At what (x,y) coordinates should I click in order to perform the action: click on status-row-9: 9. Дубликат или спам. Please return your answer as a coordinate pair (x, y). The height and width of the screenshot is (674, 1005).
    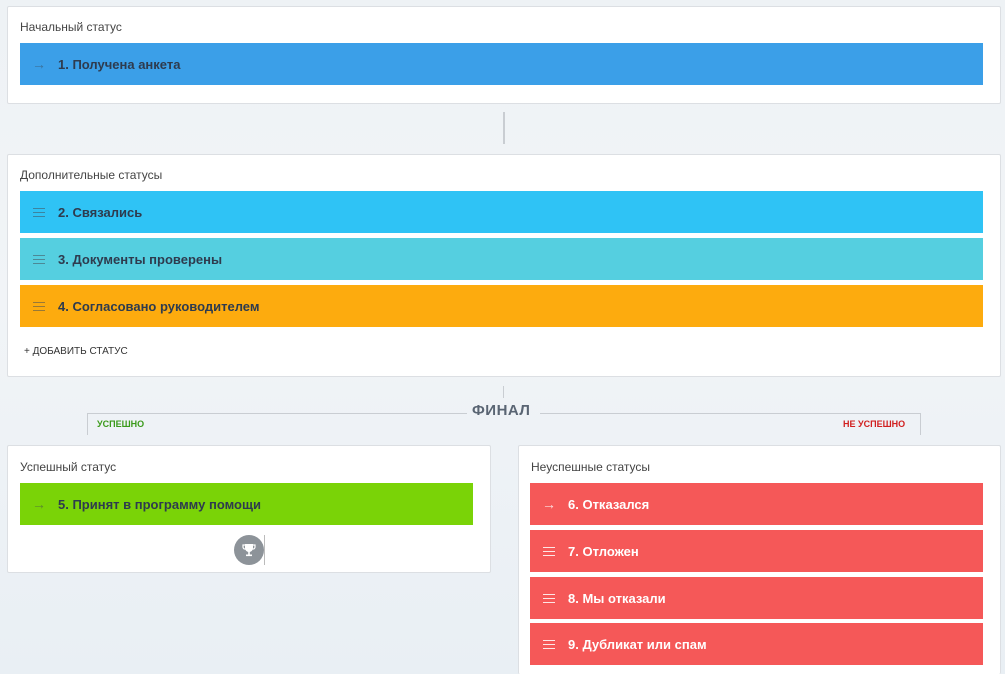
    Looking at the image, I should click on (756, 644).